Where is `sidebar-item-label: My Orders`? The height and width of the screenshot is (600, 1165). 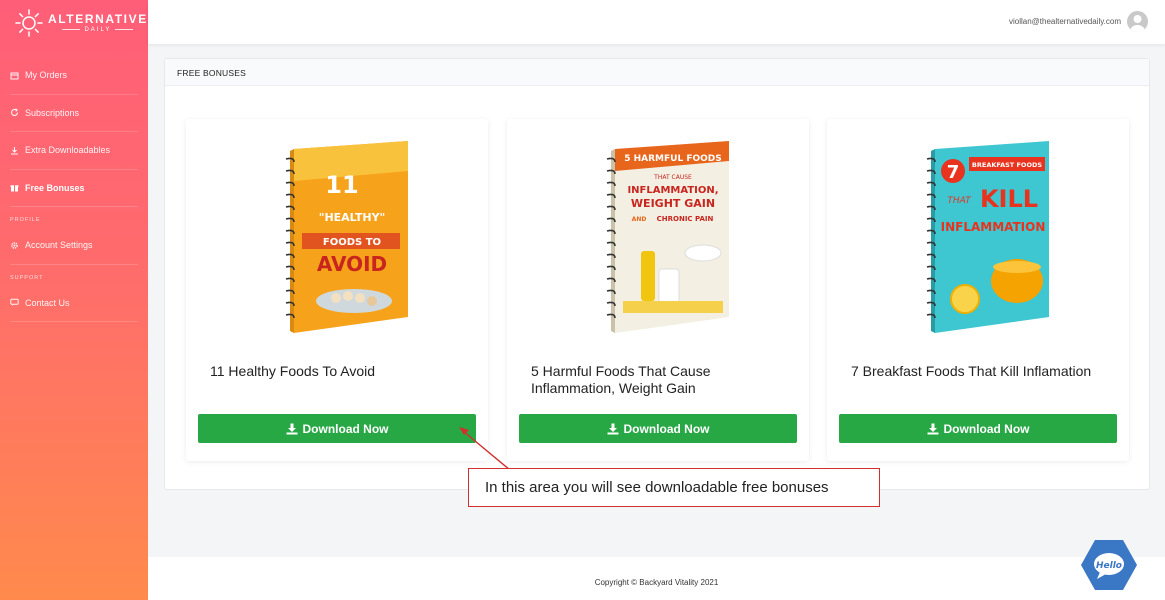
sidebar-item-label: My Orders is located at coordinates (46, 75).